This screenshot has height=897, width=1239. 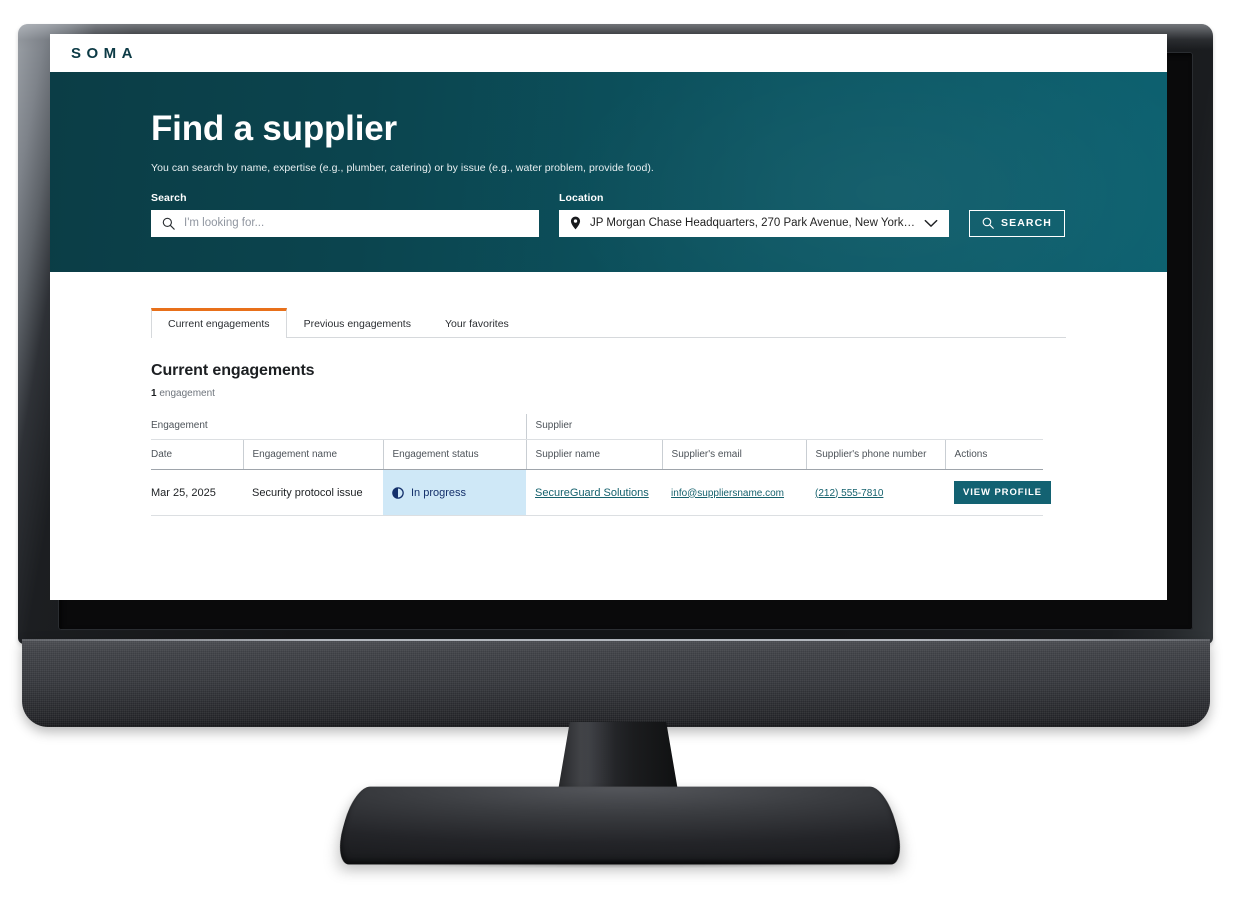 I want to click on engagement-count-word: engagement, so click(x=187, y=393).